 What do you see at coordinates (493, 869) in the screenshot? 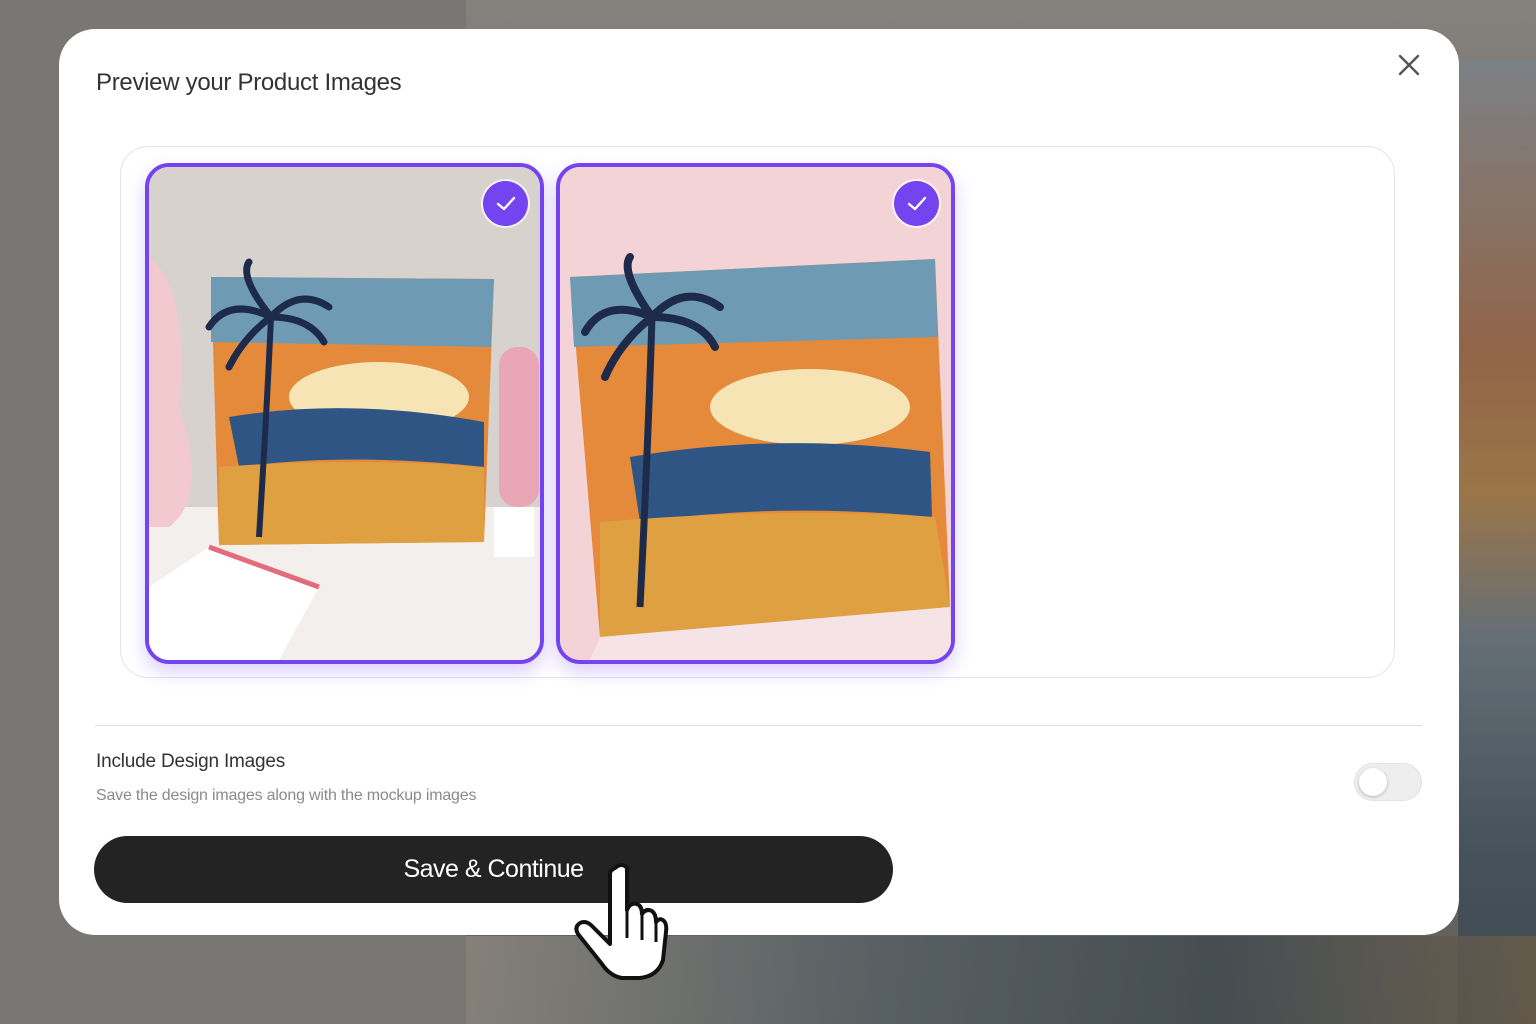
I see `save-continue-button: Save & Continue` at bounding box center [493, 869].